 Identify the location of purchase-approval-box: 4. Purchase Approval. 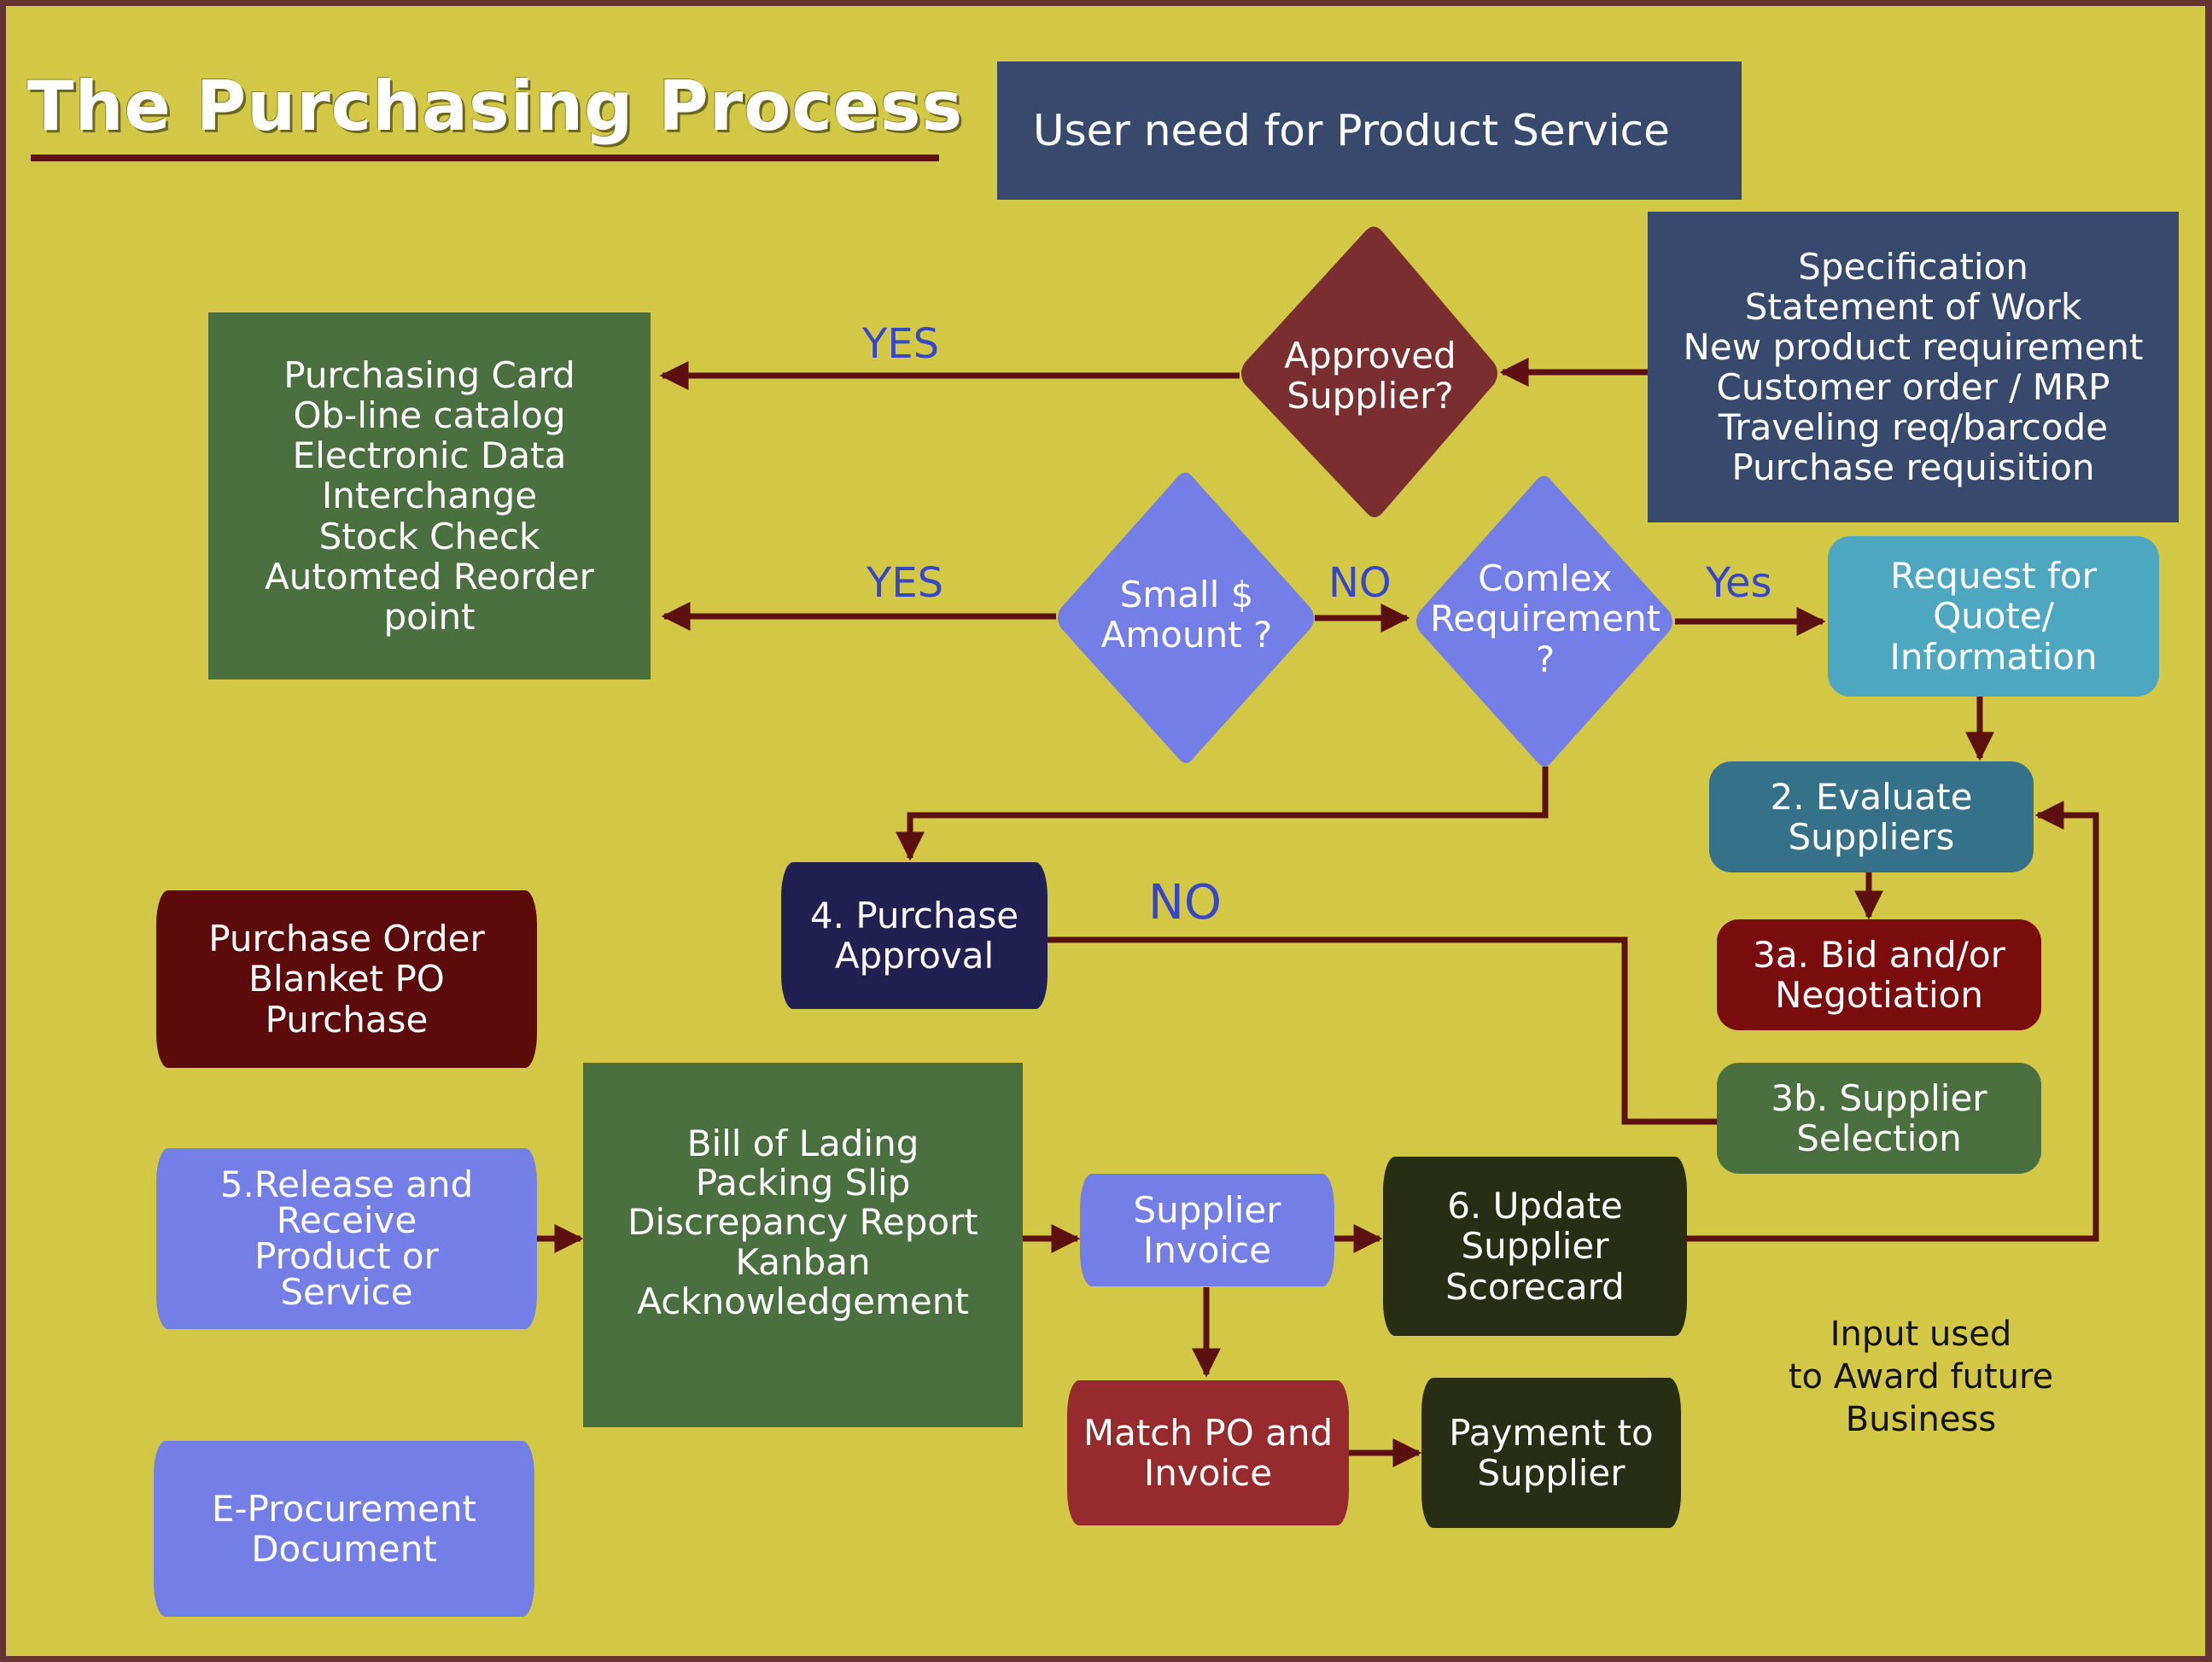
(915, 935).